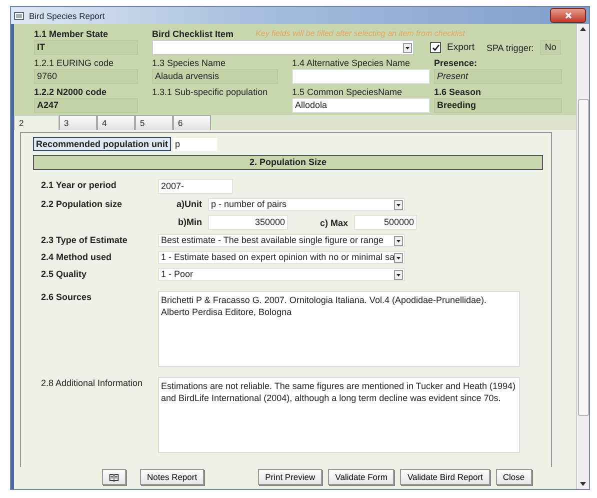 The height and width of the screenshot is (498, 597). I want to click on close-button, so click(568, 15).